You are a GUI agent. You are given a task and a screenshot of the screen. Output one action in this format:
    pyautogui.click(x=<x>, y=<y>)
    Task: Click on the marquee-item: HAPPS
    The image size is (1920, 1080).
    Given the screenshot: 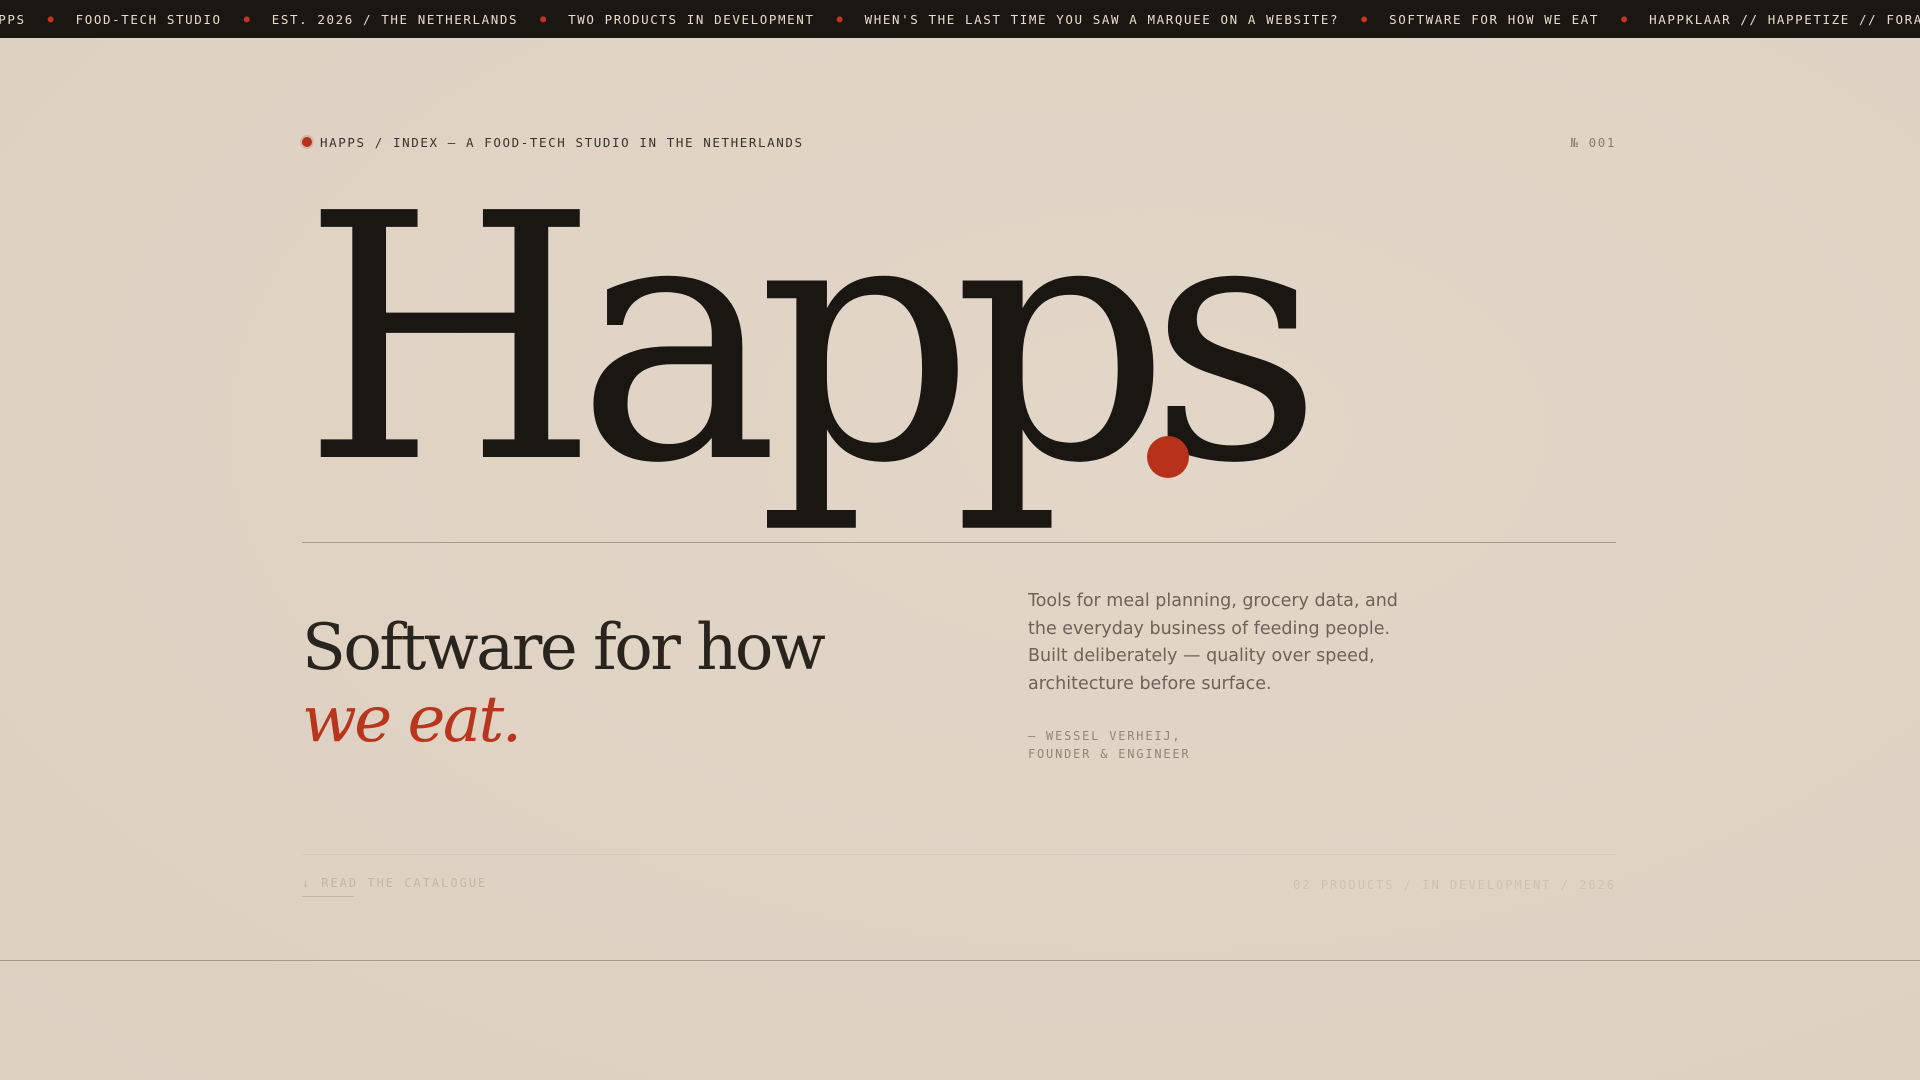 What is the action you would take?
    pyautogui.click(x=13, y=19)
    